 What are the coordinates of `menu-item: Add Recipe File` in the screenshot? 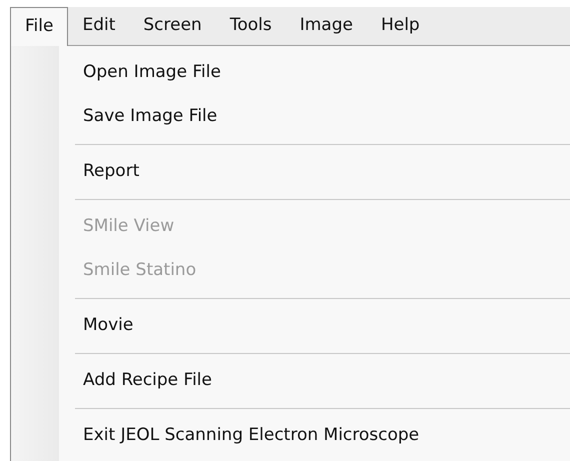 It's located at (322, 381).